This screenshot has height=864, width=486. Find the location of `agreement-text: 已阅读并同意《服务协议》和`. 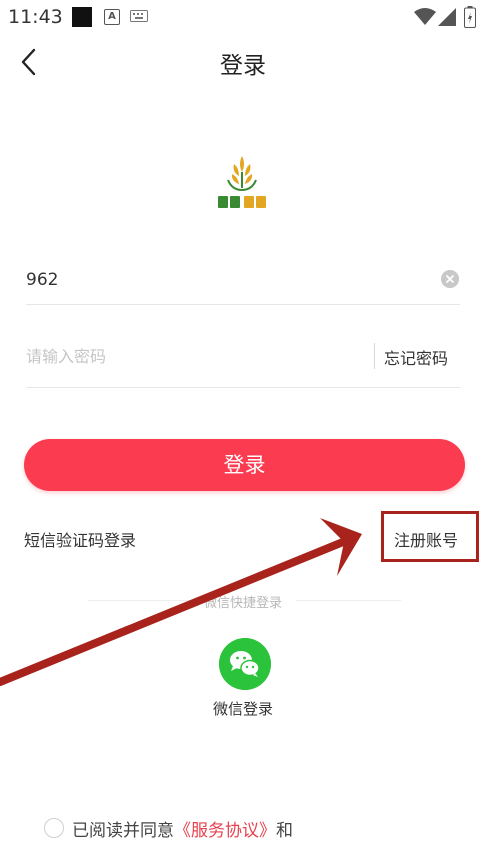

agreement-text: 已阅读并同意《服务协议》和 is located at coordinates (182, 828).